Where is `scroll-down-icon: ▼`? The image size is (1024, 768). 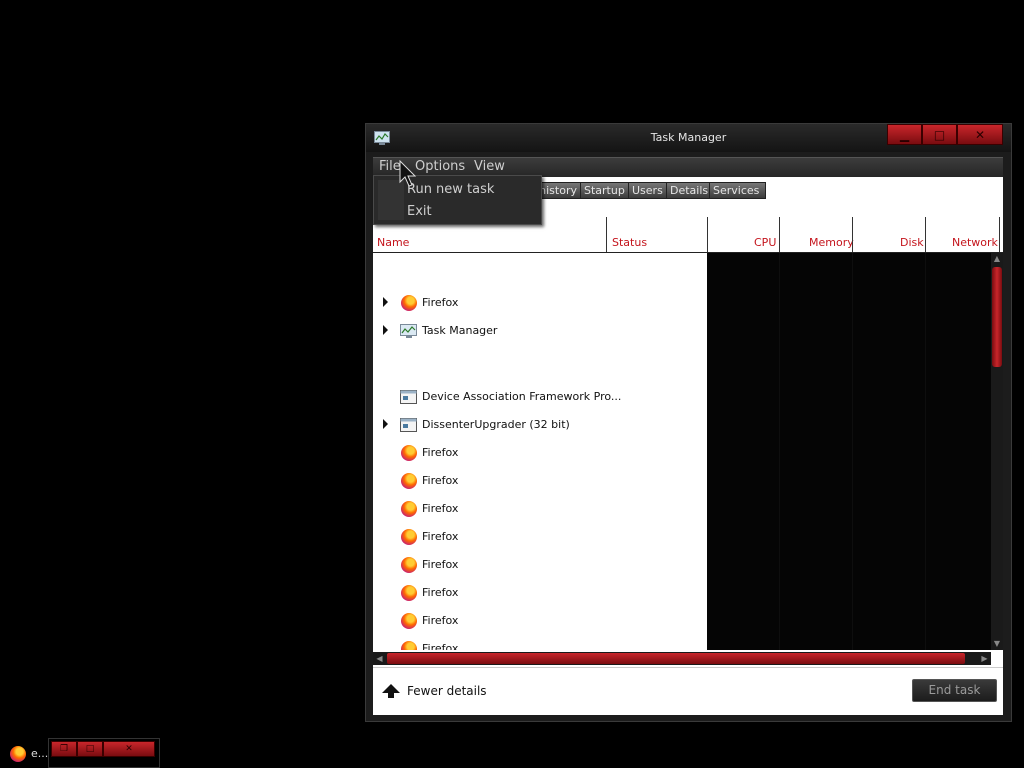 scroll-down-icon: ▼ is located at coordinates (997, 644).